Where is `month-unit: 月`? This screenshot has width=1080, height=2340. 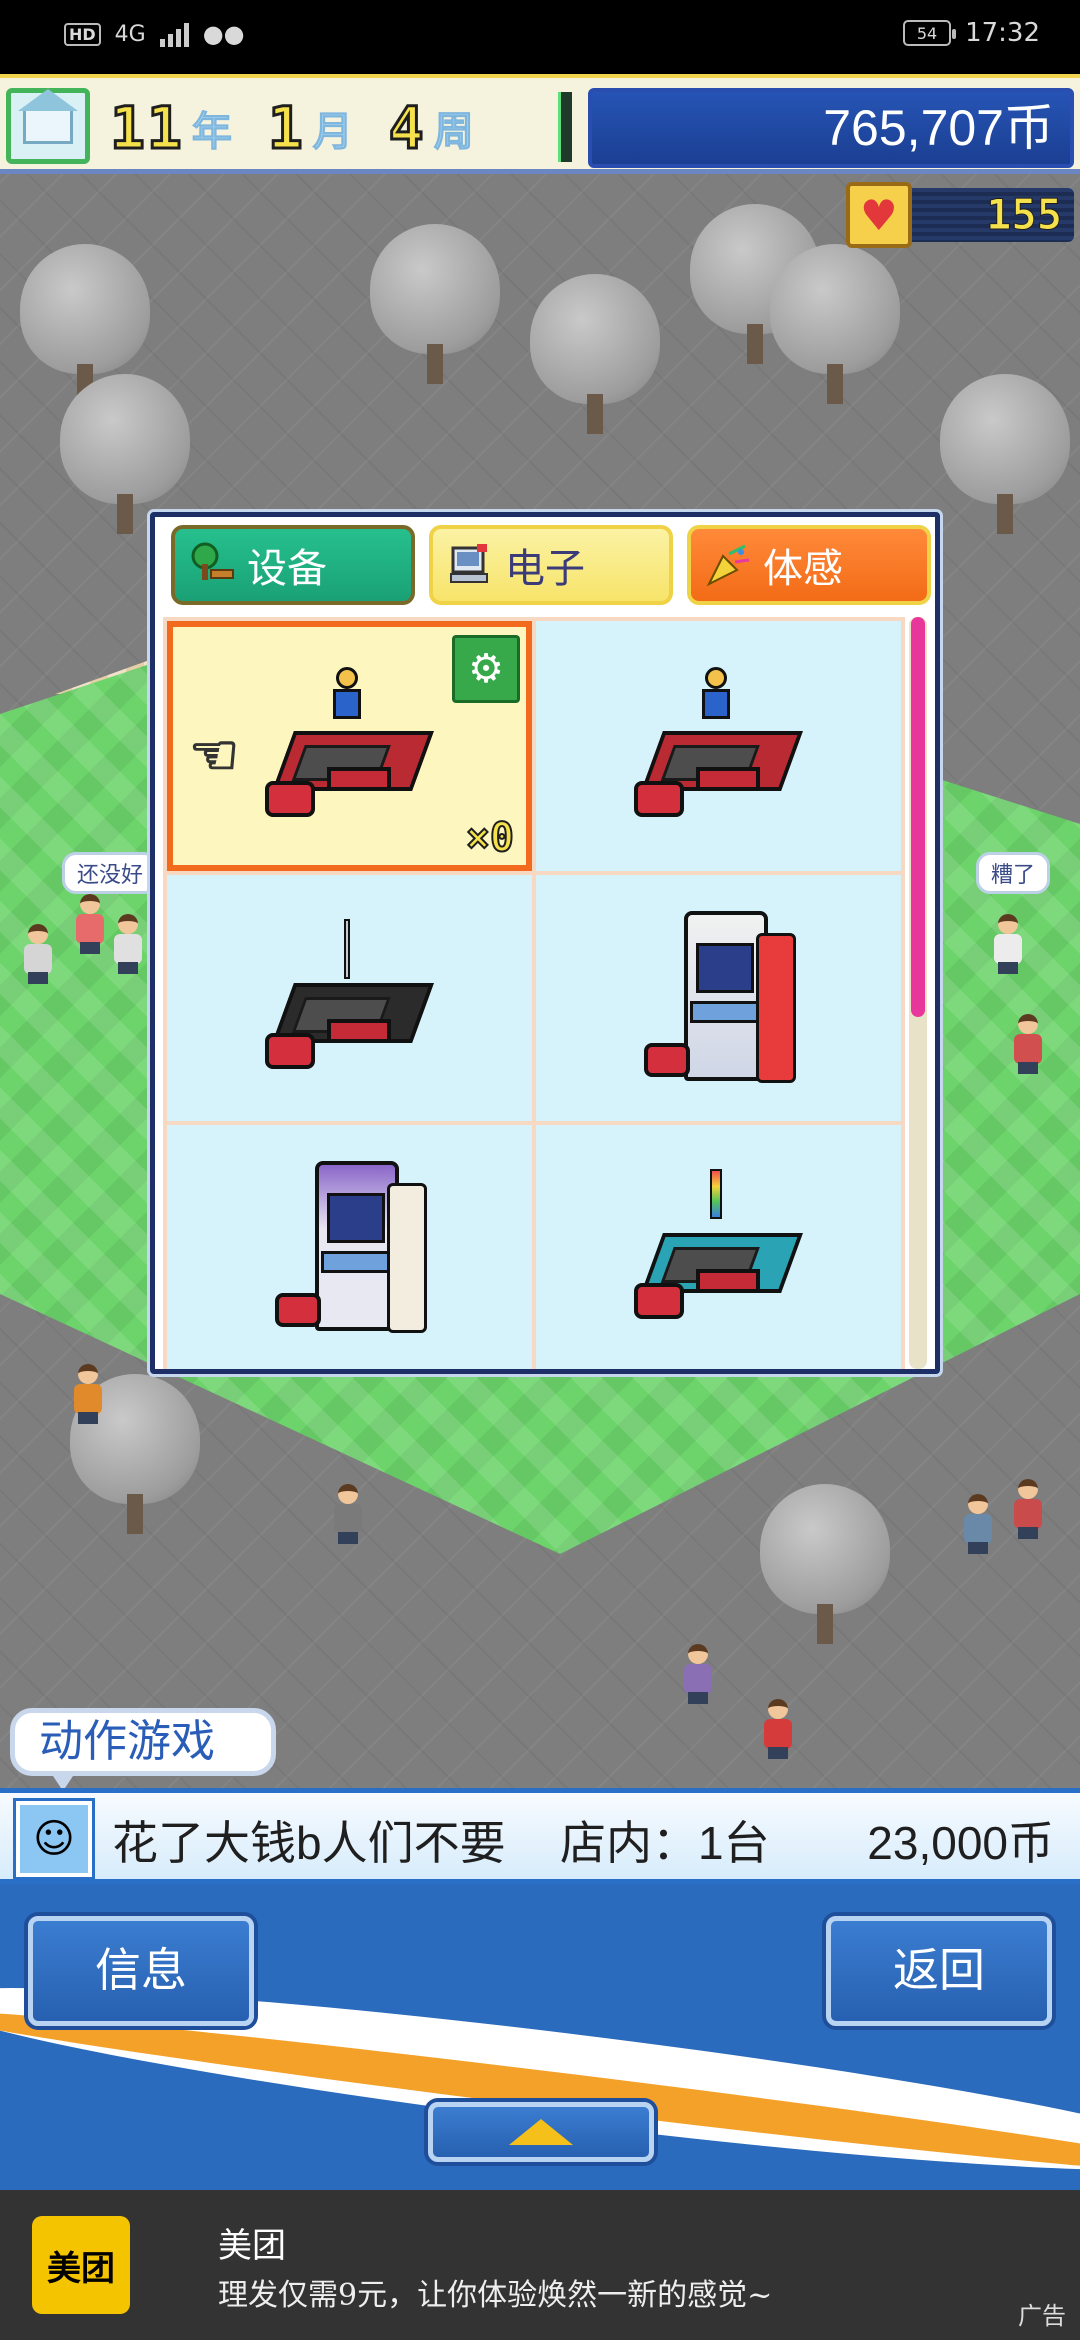 month-unit: 月 is located at coordinates (332, 132).